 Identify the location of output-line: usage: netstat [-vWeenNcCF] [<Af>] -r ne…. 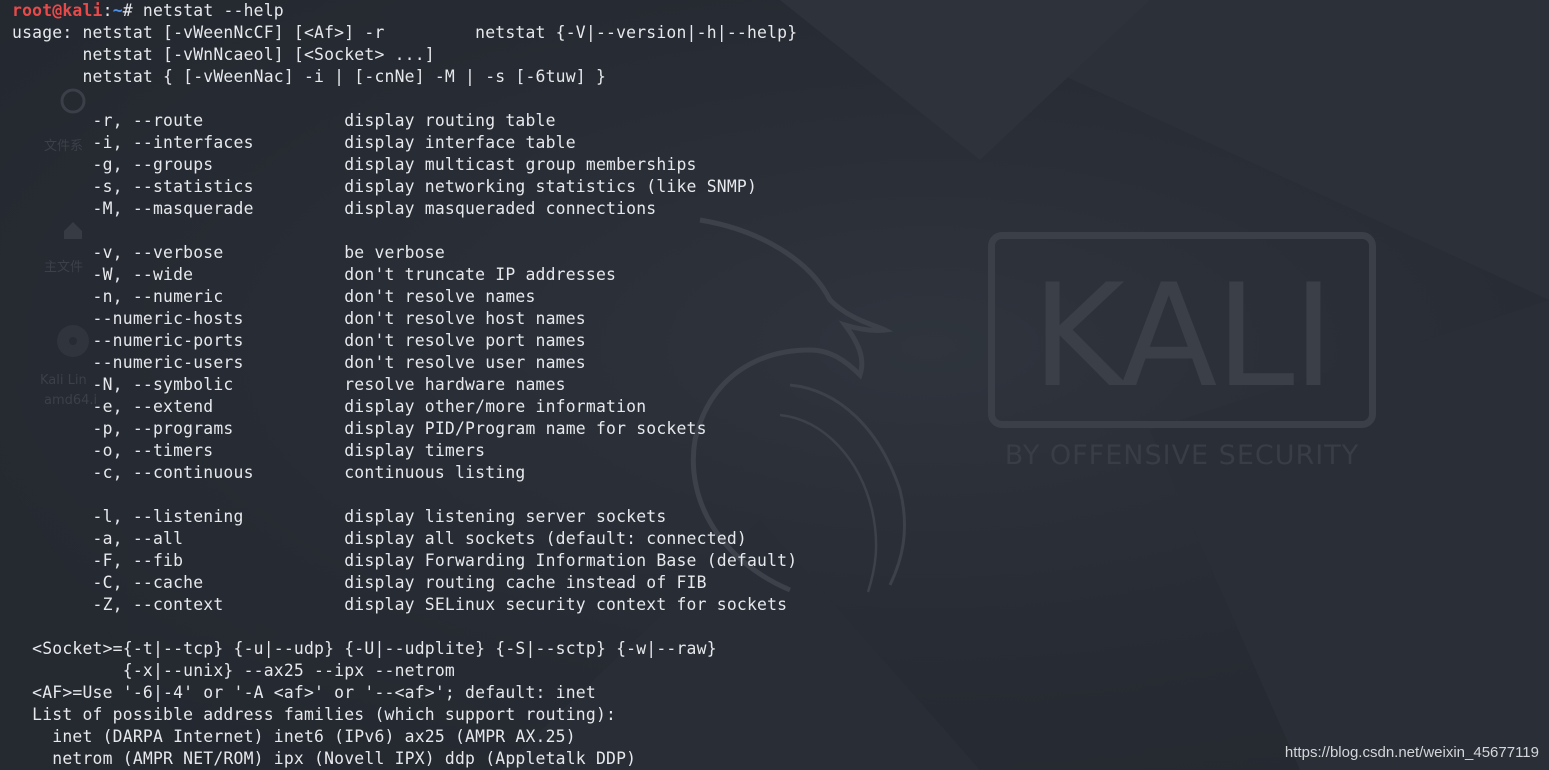
(405, 32).